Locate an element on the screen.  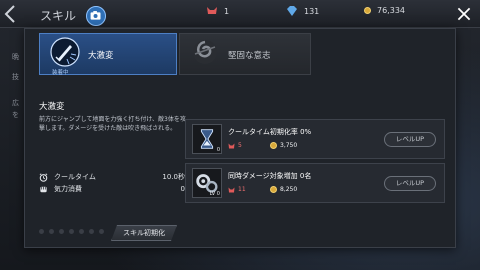
tab-label: 堅固な意志 is located at coordinates (249, 56).